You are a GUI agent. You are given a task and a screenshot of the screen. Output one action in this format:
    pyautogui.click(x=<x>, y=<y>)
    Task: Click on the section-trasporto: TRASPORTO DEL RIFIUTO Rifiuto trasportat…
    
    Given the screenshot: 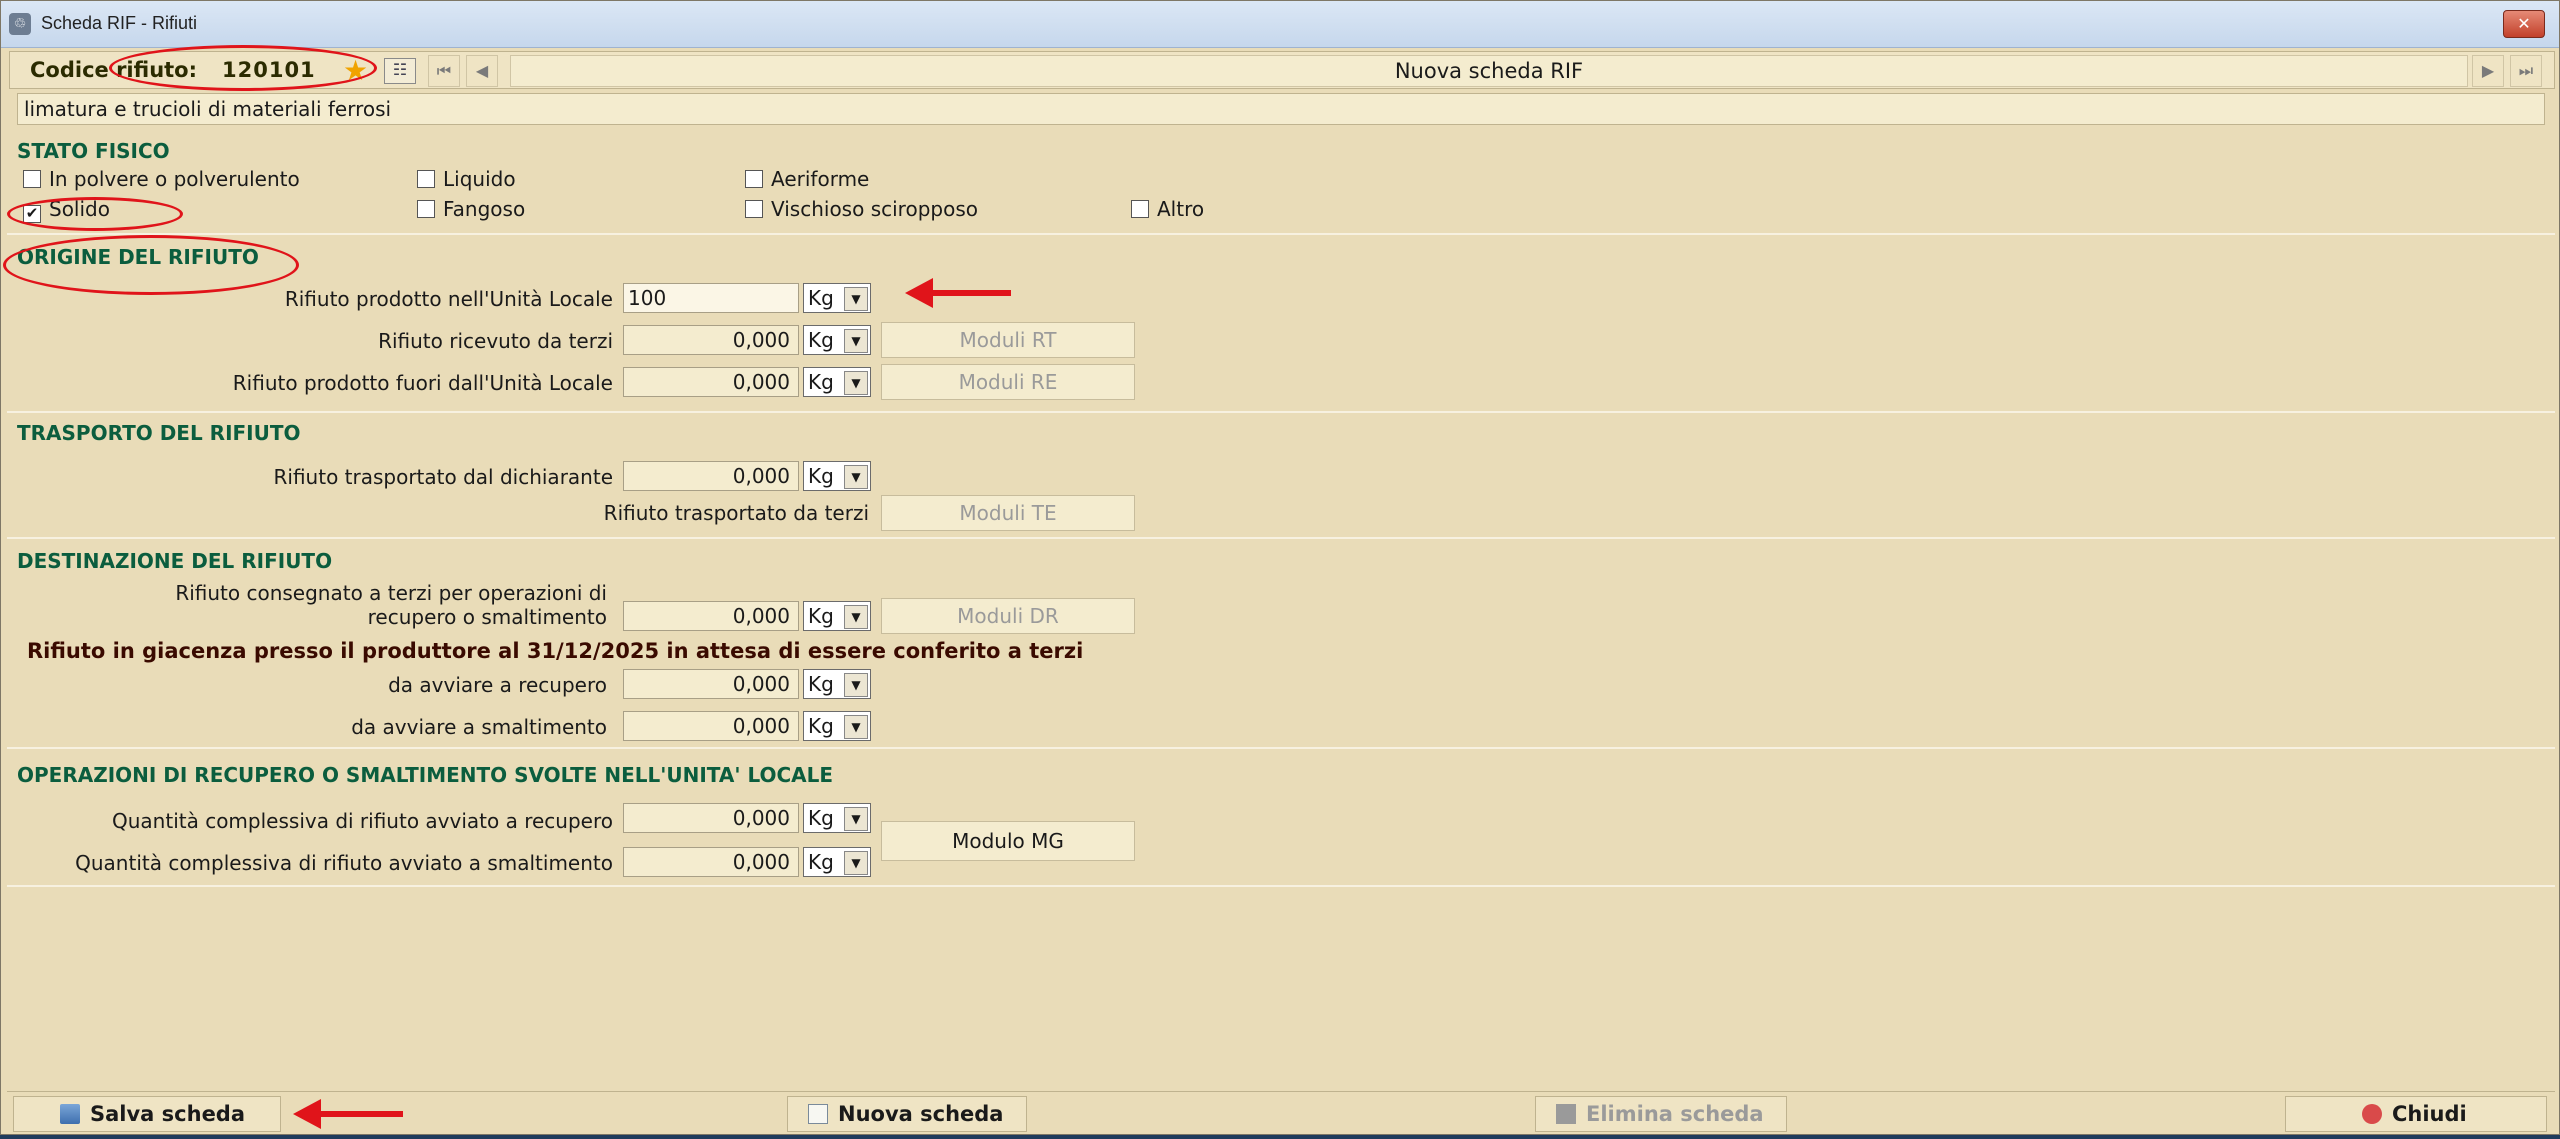 What is the action you would take?
    pyautogui.click(x=1281, y=476)
    